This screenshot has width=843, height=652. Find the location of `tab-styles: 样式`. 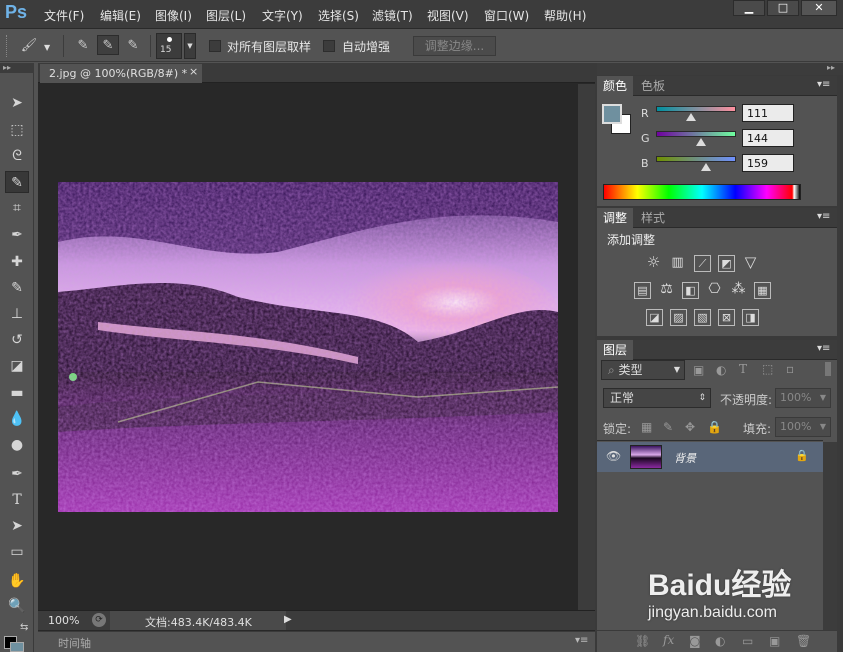

tab-styles: 样式 is located at coordinates (653, 218).